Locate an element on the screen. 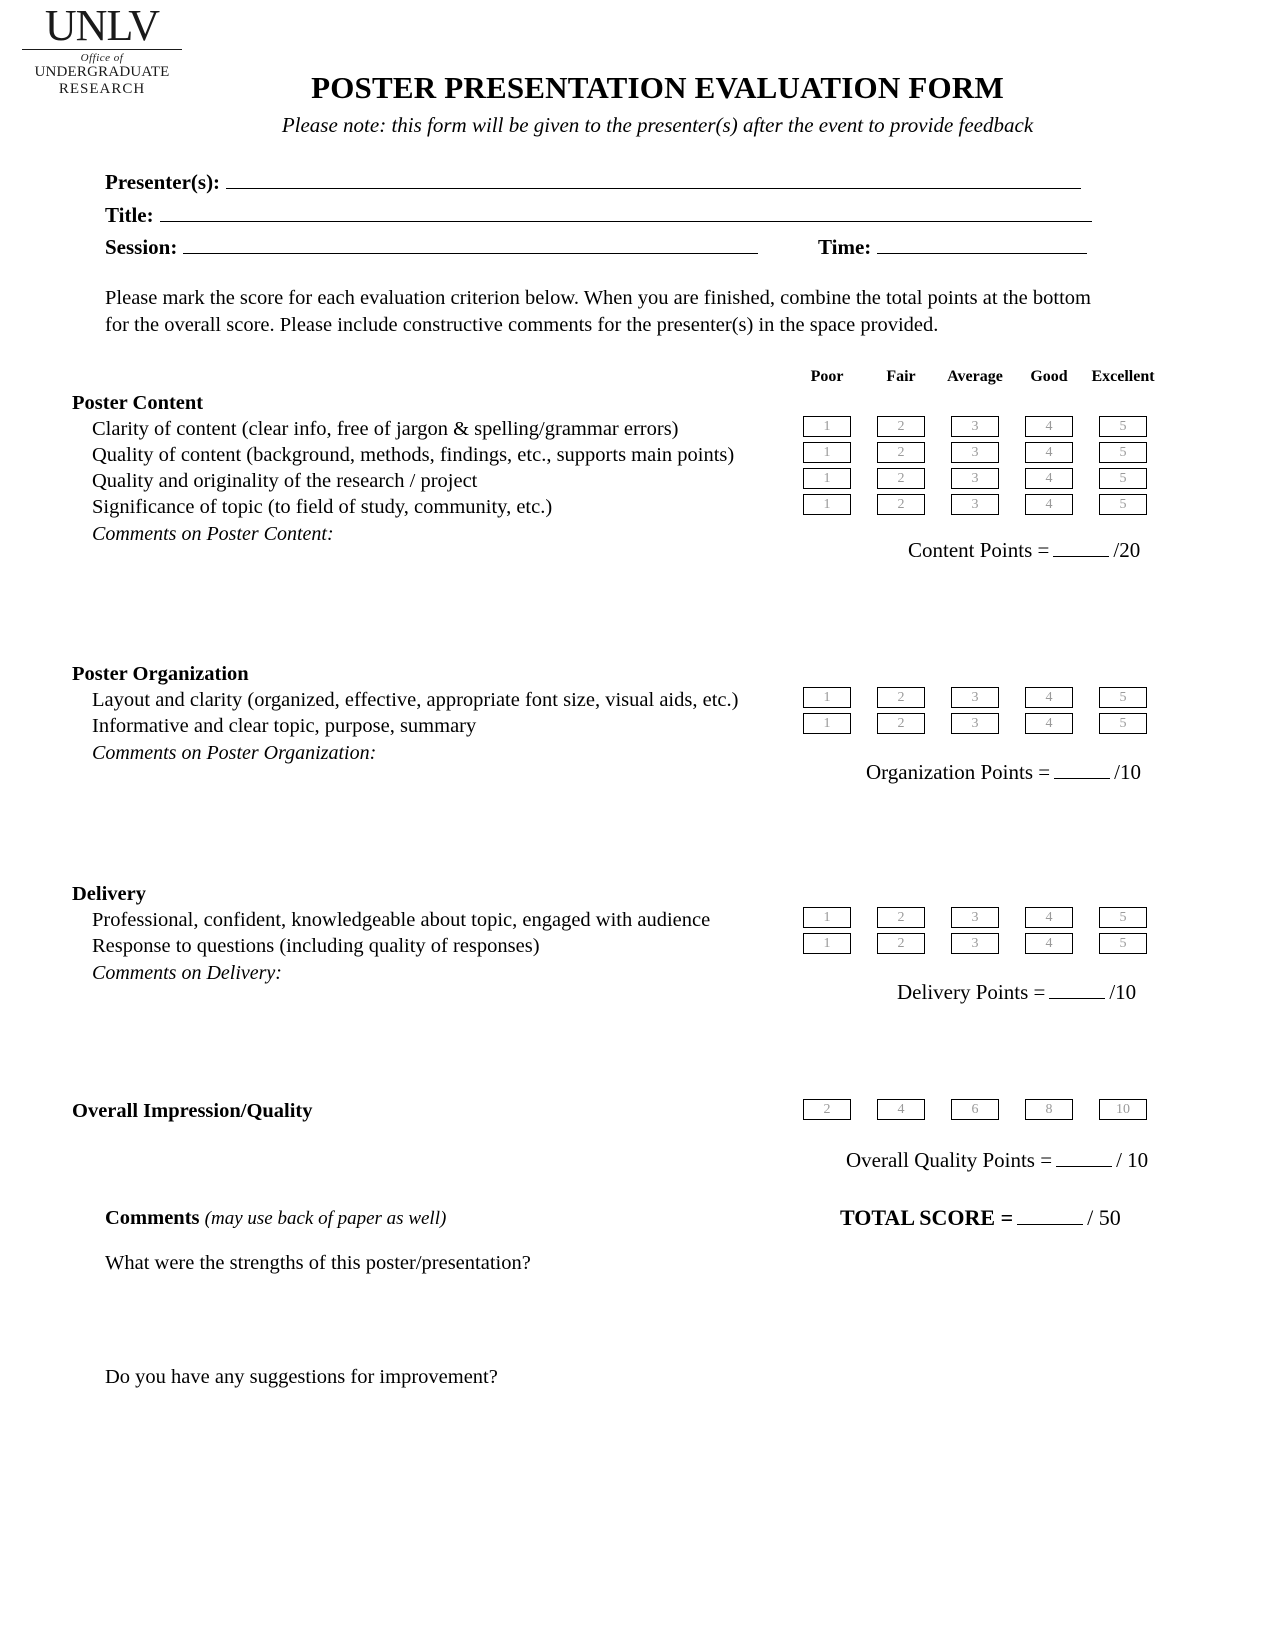  logo-office-text: Office of is located at coordinates (102, 58).